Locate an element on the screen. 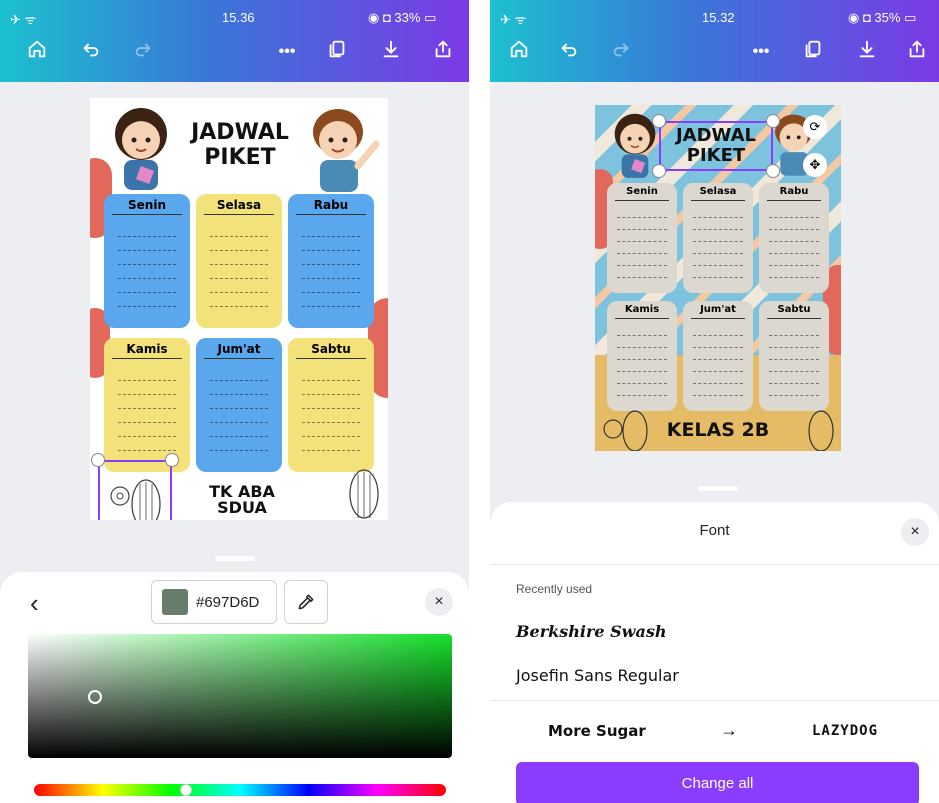 Image resolution: width=939 pixels, height=803 pixels. day-label: Selasa is located at coordinates (718, 191).